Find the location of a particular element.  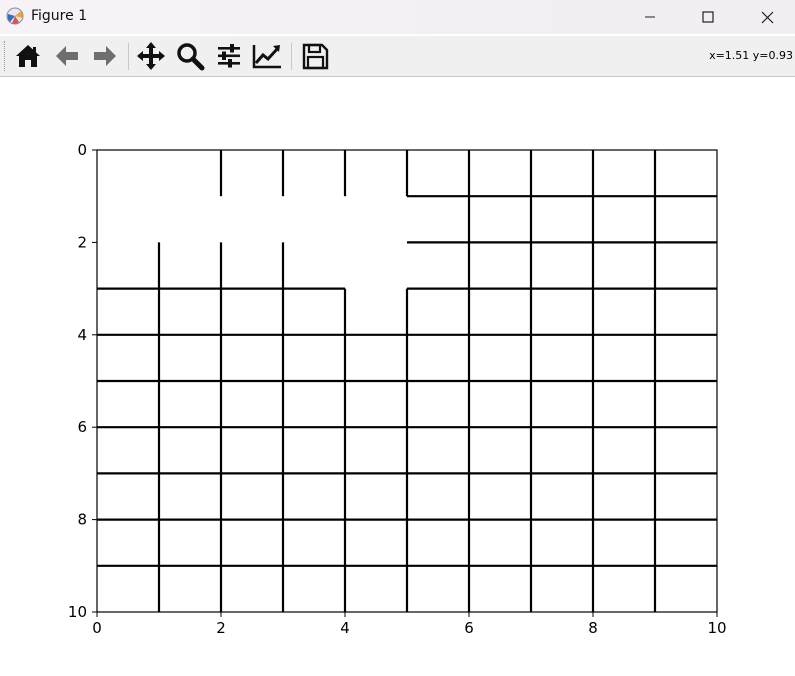

forward-arrow-icon is located at coordinates (105, 56).